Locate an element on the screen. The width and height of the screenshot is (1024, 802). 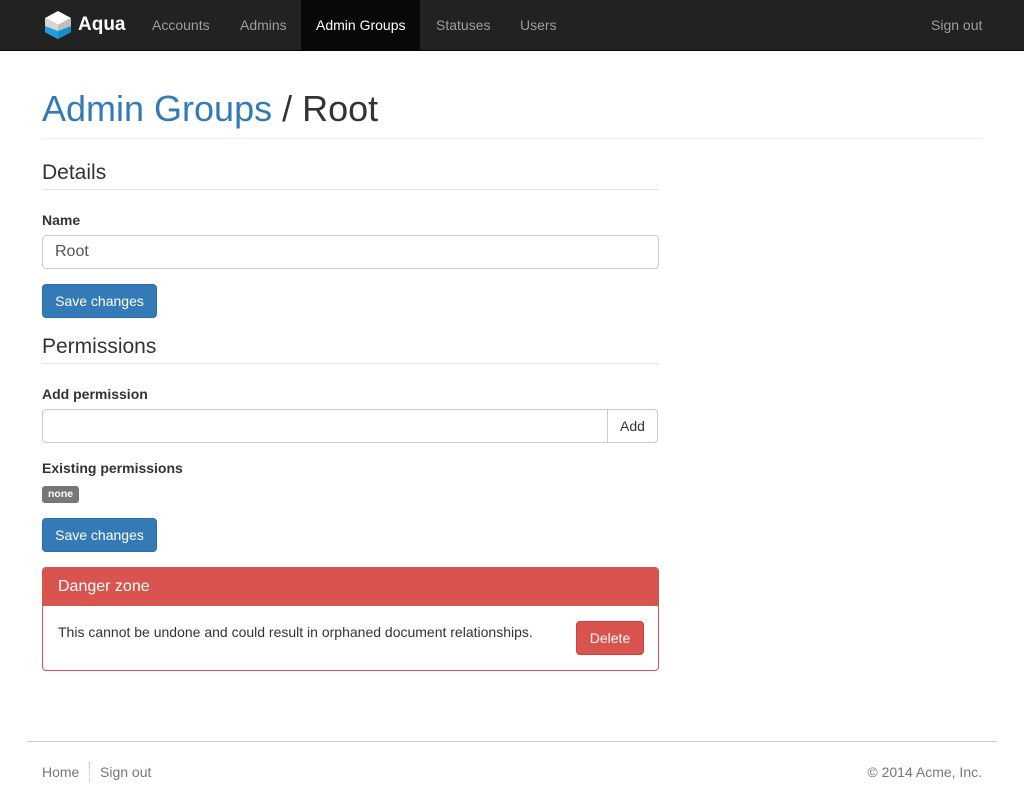
save-permissions-button: Save changes is located at coordinates (99, 535).